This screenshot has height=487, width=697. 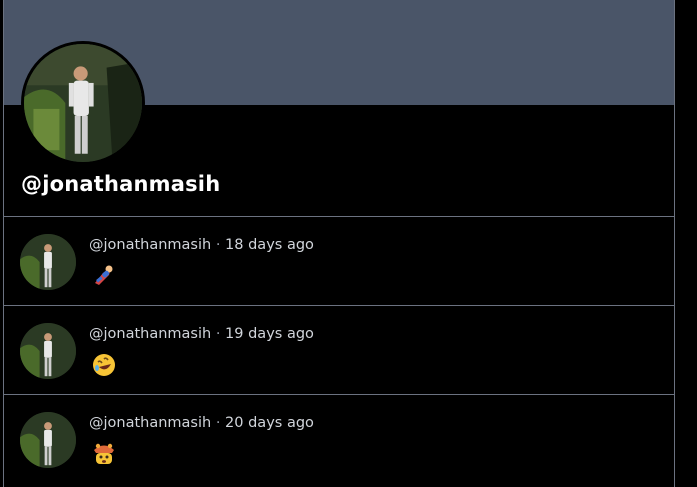 I want to click on post-timestamp: 20 days ago, so click(x=269, y=423).